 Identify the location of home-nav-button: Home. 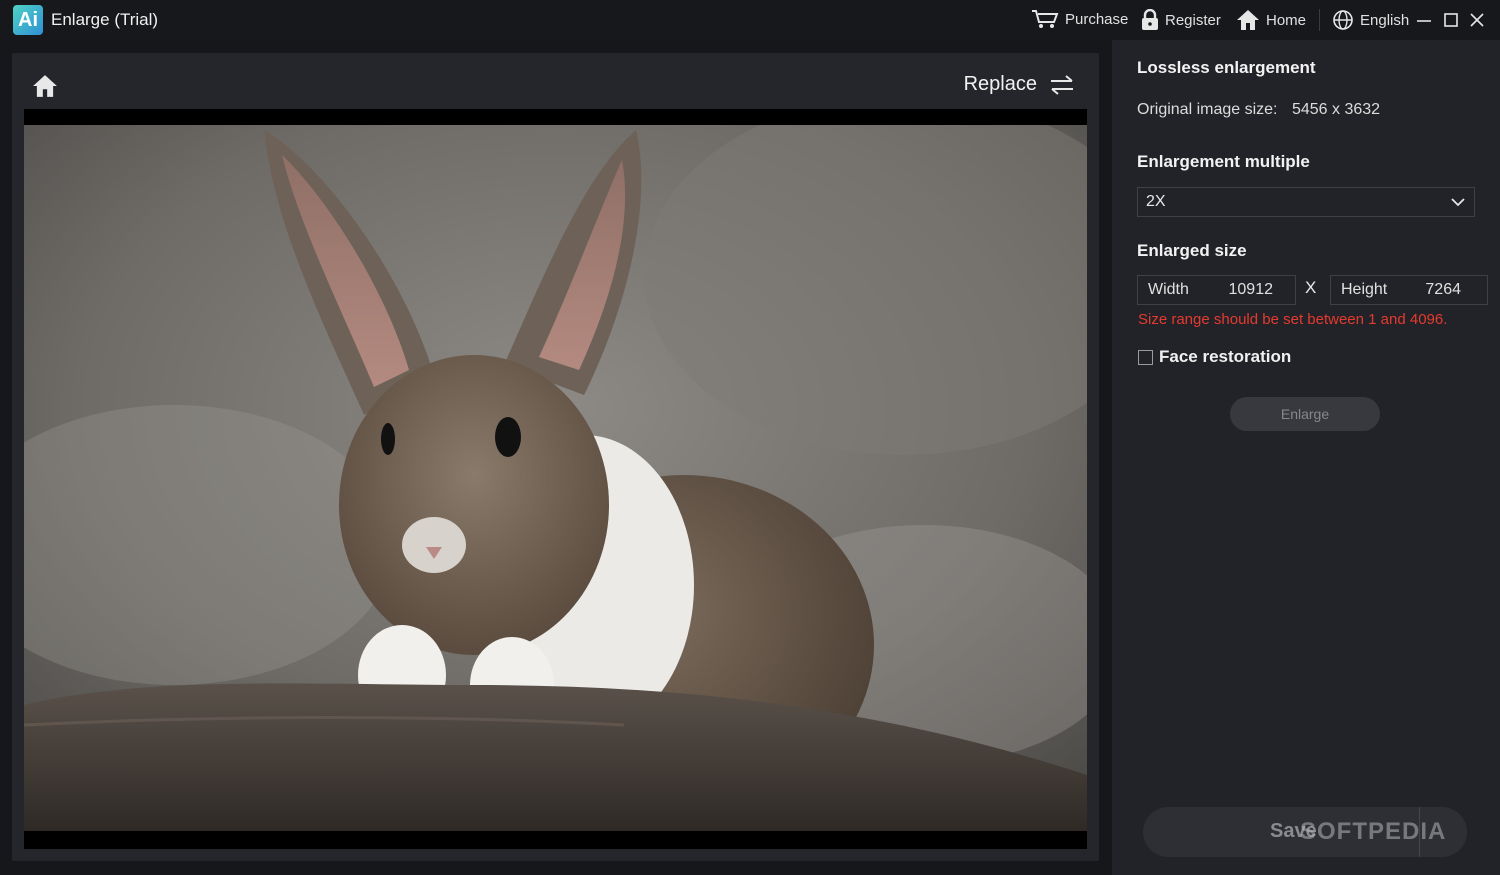
(1271, 20).